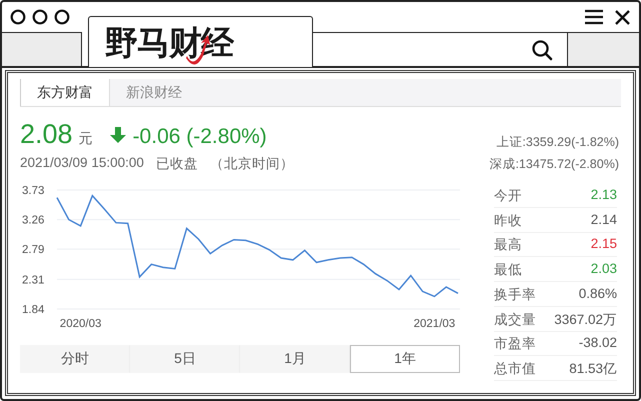 Image resolution: width=641 pixels, height=401 pixels. I want to click on y-axis-label: 2.31, so click(33, 280).